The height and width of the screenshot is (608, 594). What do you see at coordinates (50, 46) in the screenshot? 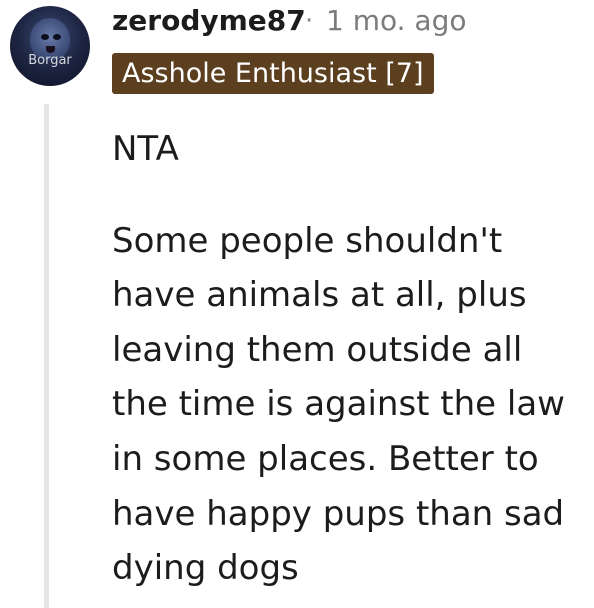
I see `user-avatar: Borgar` at bounding box center [50, 46].